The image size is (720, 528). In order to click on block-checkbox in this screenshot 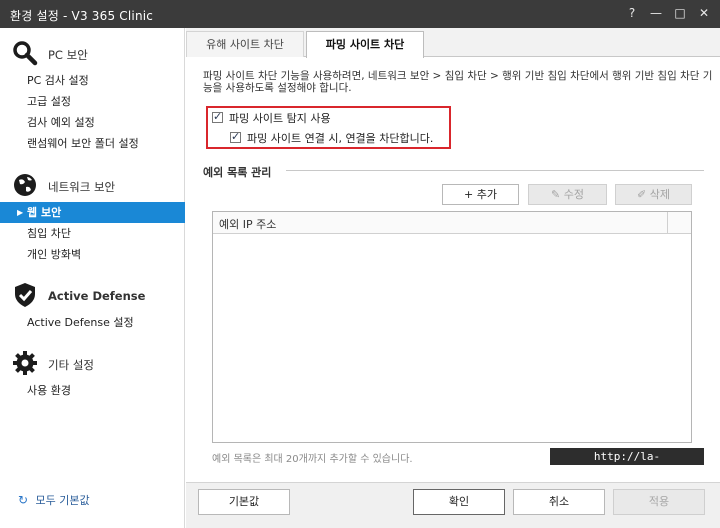, I will do `click(235, 137)`.